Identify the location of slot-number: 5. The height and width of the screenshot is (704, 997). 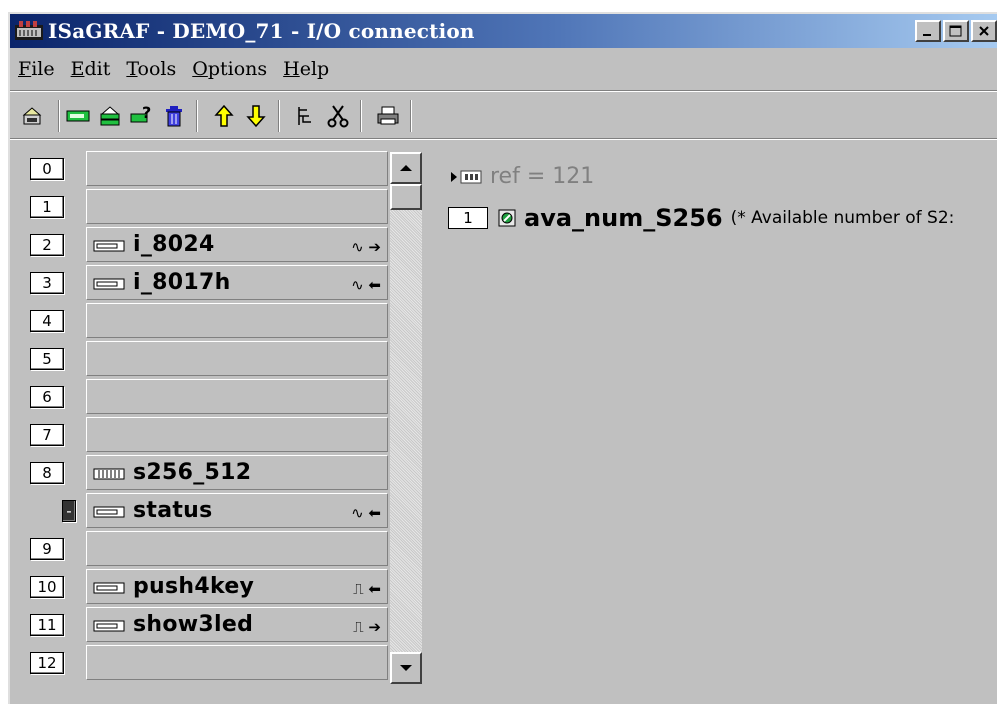
(47, 359).